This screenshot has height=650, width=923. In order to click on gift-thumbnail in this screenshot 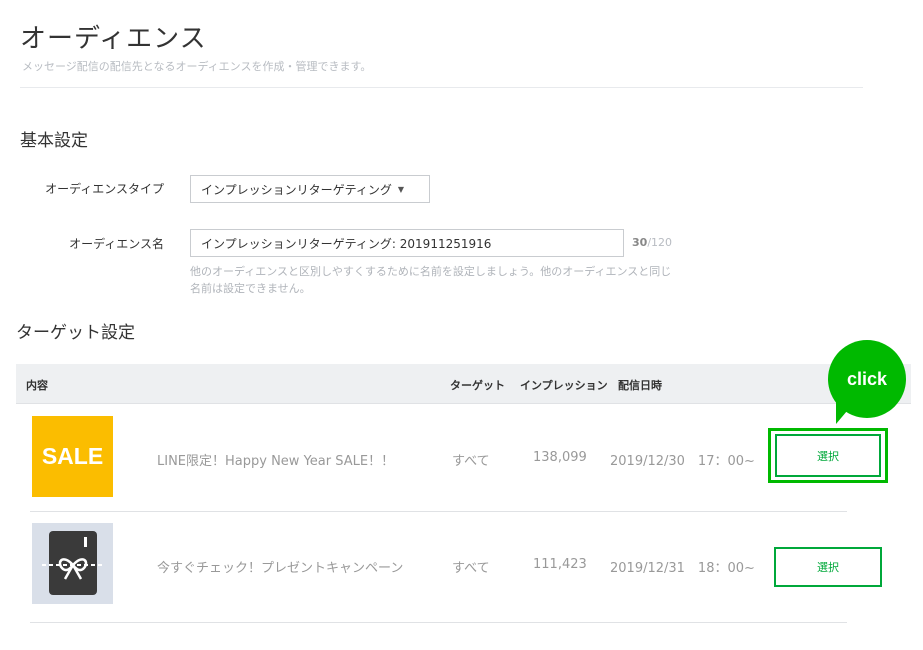, I will do `click(72, 563)`.